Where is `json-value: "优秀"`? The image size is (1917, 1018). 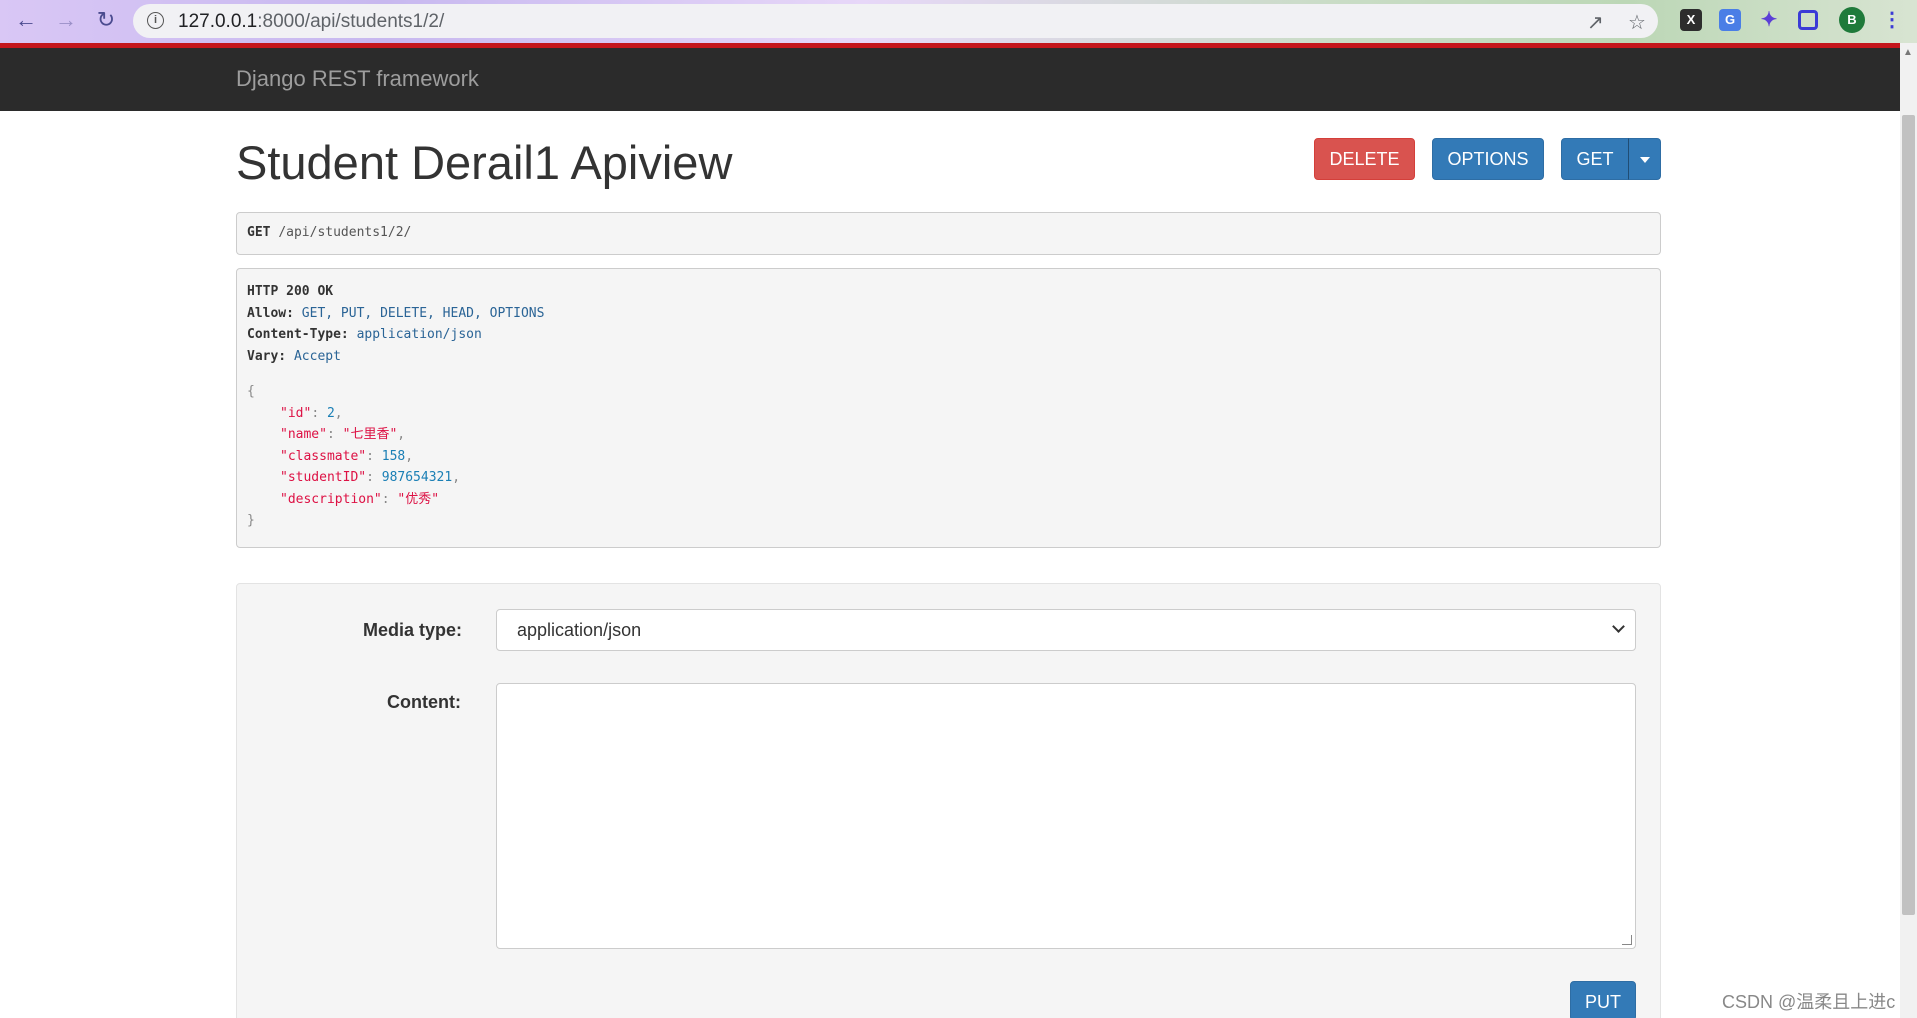
json-value: "优秀" is located at coordinates (418, 499).